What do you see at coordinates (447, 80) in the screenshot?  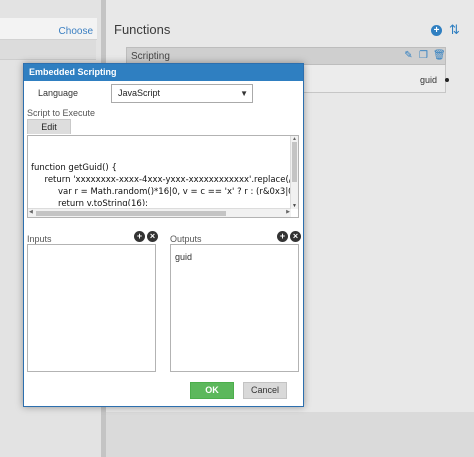 I see `output-port-connector` at bounding box center [447, 80].